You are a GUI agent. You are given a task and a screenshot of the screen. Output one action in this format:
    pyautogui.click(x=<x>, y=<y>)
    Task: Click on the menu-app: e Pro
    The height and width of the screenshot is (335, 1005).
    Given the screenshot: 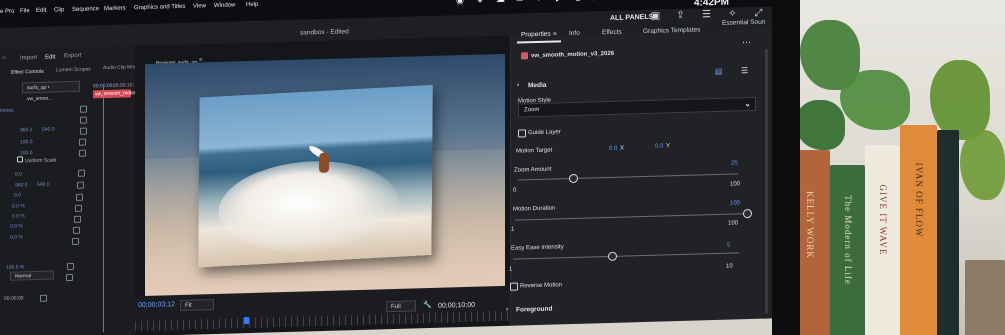 What is the action you would take?
    pyautogui.click(x=7, y=12)
    